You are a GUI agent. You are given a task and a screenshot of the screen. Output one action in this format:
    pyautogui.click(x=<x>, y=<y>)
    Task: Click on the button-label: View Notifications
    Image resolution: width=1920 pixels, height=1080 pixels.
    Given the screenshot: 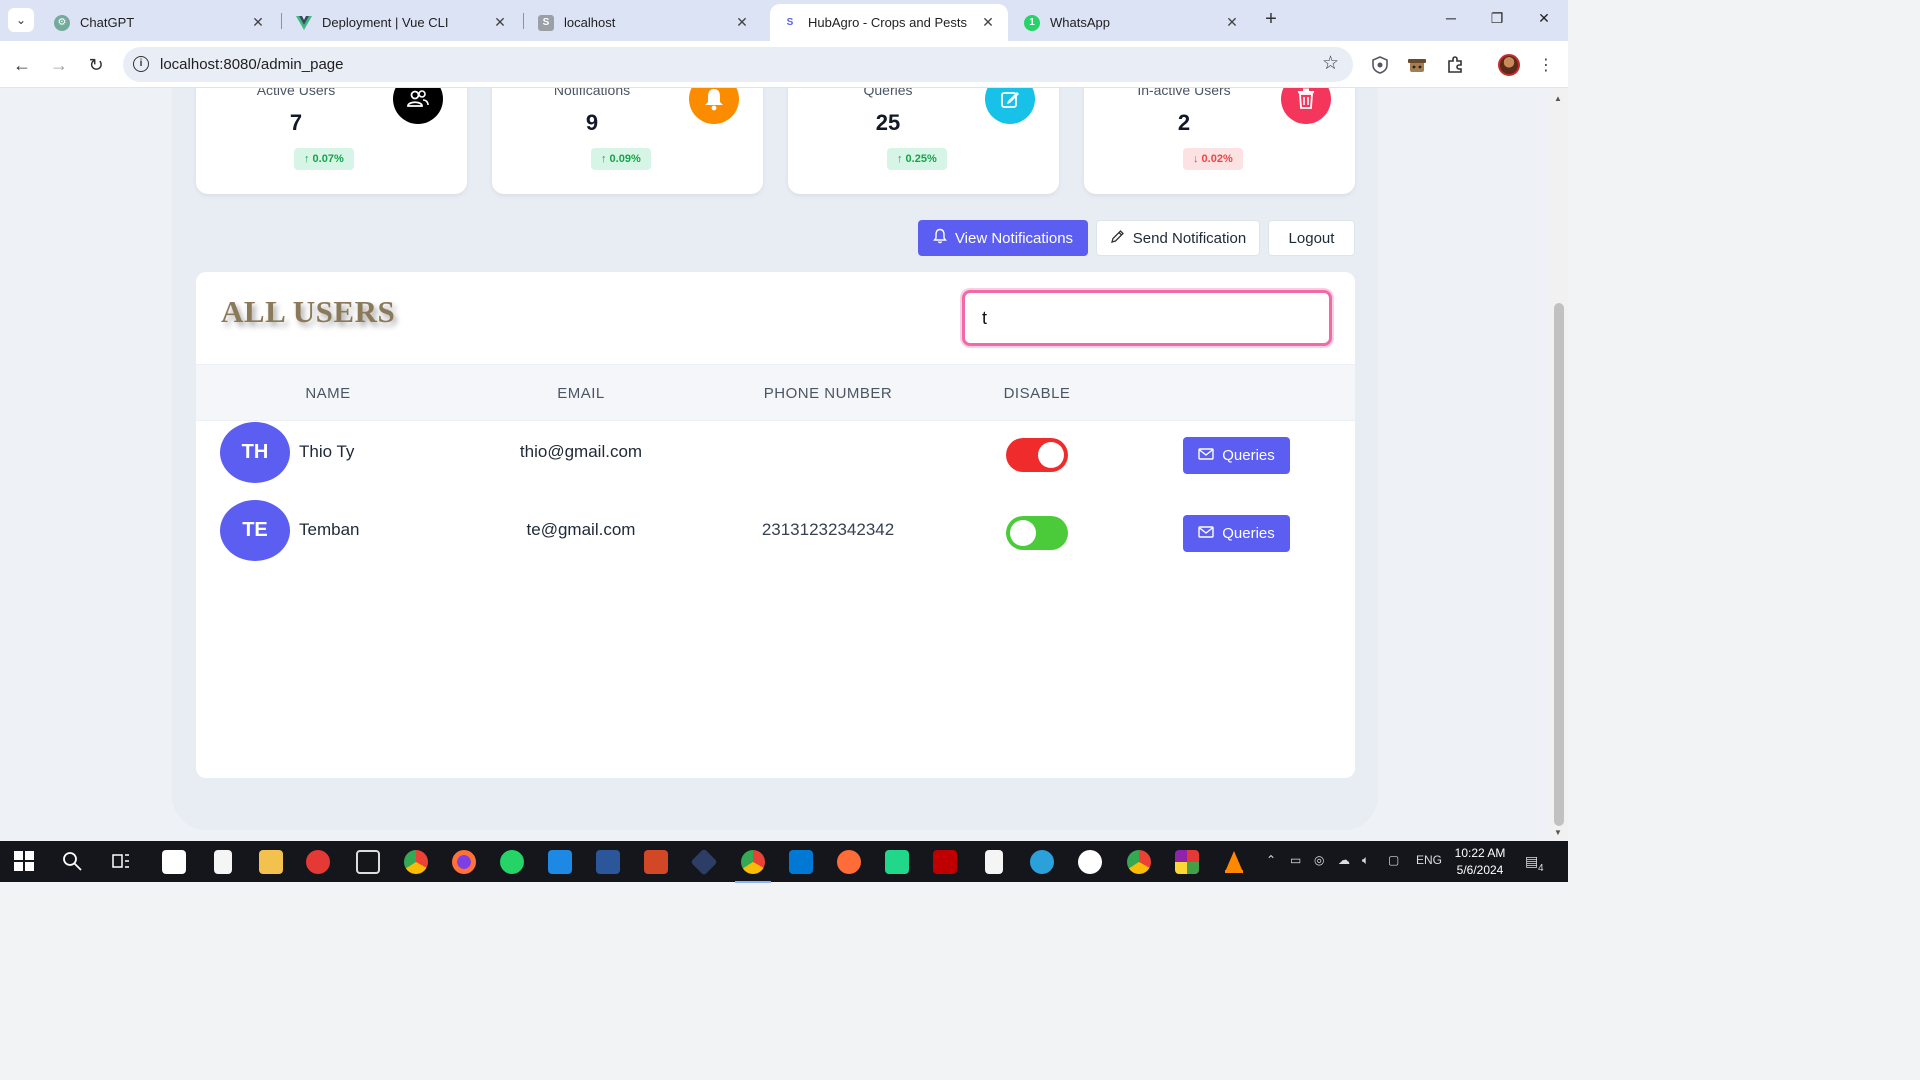 What is the action you would take?
    pyautogui.click(x=1014, y=238)
    